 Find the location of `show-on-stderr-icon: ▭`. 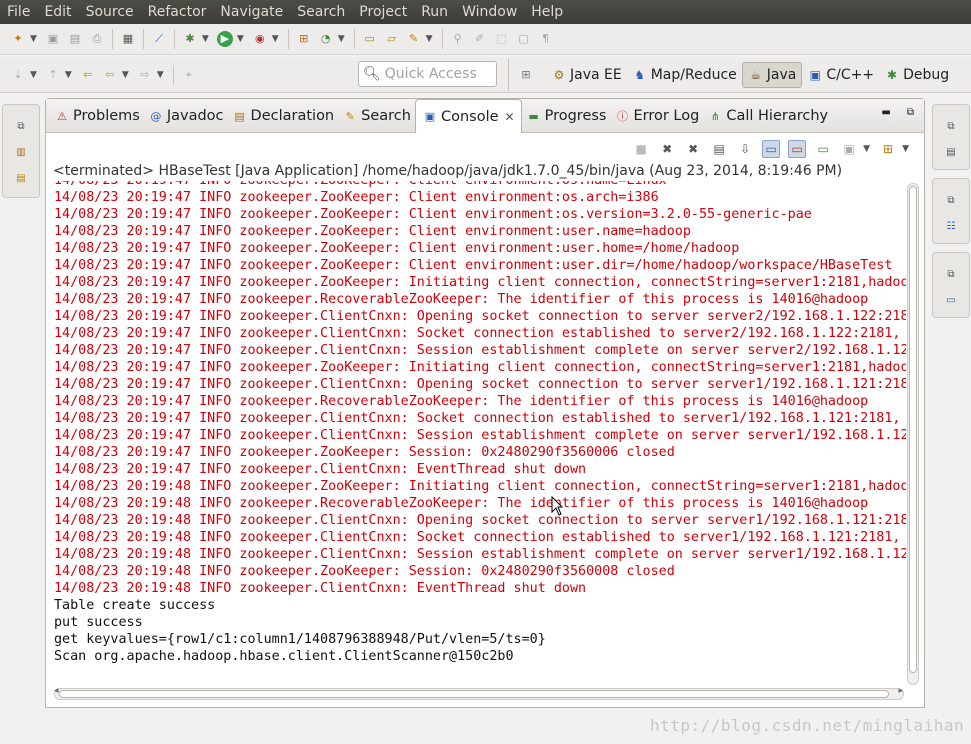

show-on-stderr-icon: ▭ is located at coordinates (797, 149).